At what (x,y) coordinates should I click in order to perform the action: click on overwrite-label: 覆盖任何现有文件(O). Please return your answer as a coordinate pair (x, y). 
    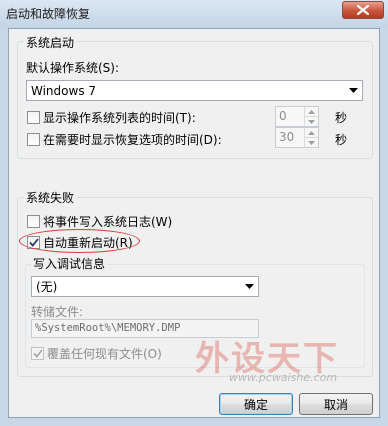
    Looking at the image, I should click on (104, 354).